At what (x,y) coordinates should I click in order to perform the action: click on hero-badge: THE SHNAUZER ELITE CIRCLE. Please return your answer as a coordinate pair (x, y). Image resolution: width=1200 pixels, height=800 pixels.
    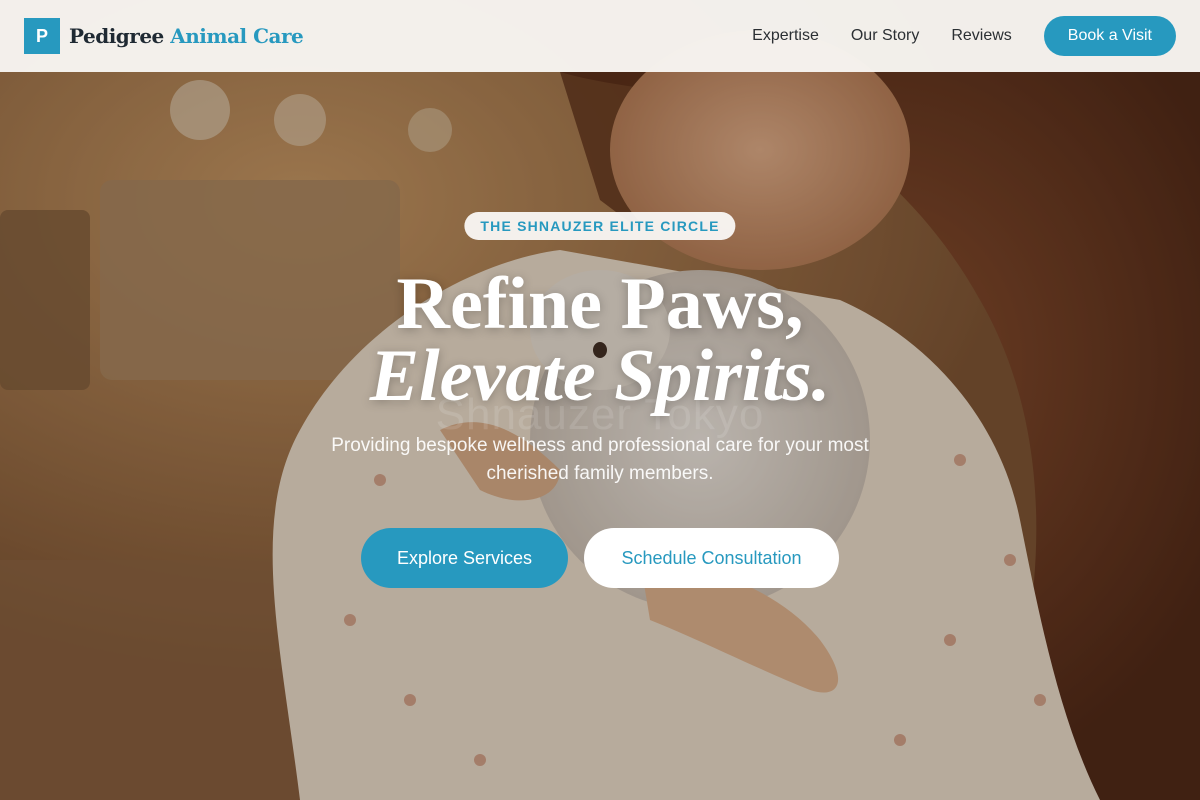
    Looking at the image, I should click on (600, 226).